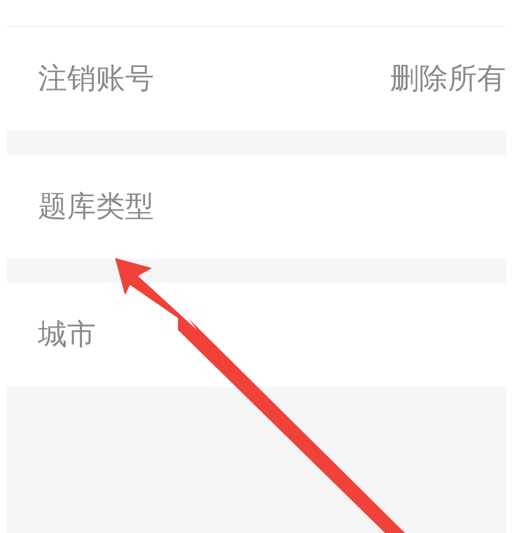  Describe the element at coordinates (67, 335) in the screenshot. I see `setting-label: 城市` at that location.